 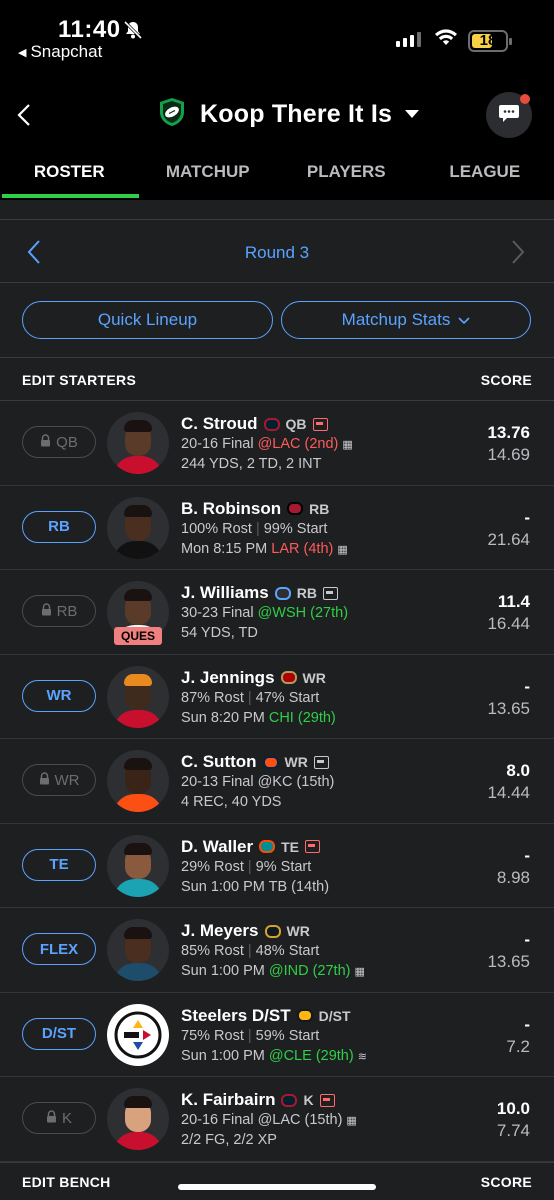 I want to click on divider, so click(x=277, y=210).